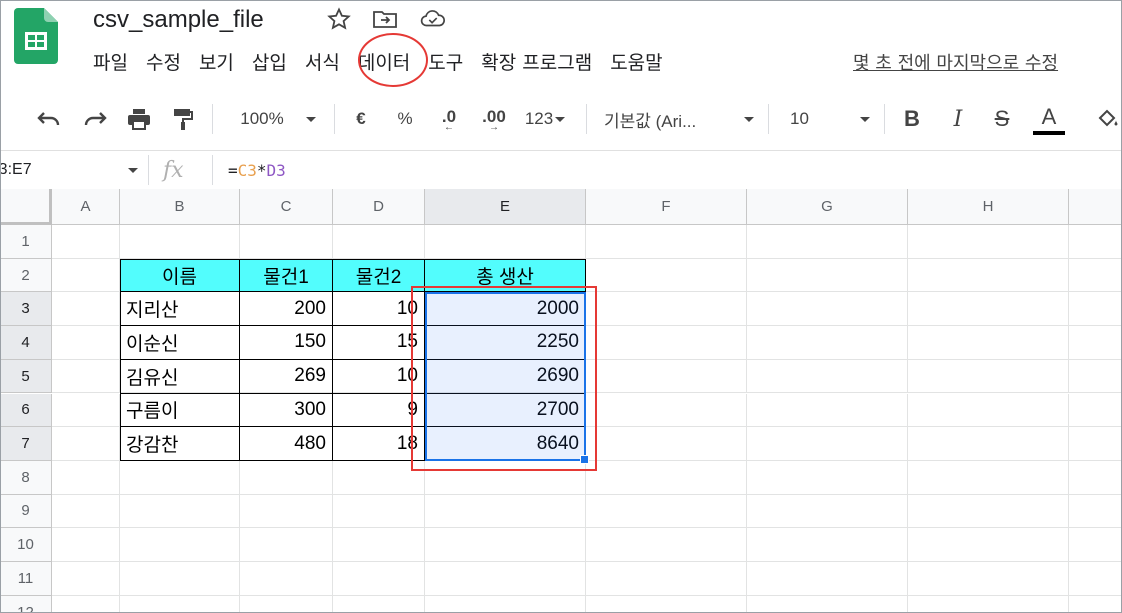  Describe the element at coordinates (278, 119) in the screenshot. I see `zoom-select: 100%` at that location.